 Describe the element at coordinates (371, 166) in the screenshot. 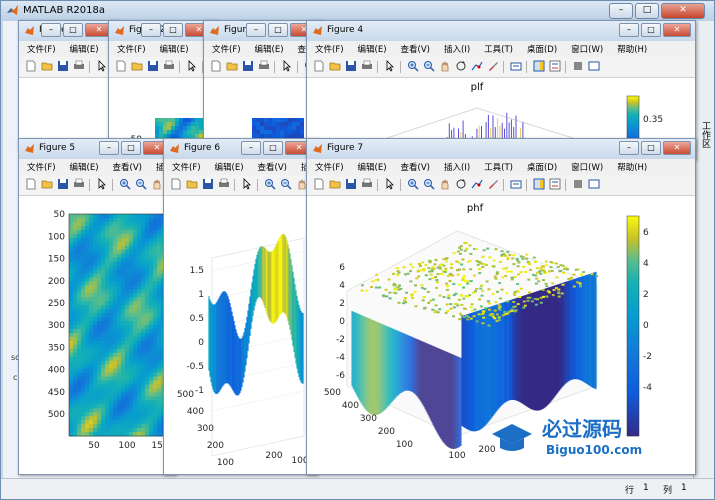

I see `f7-menu-item-1: 编辑(E)` at that location.